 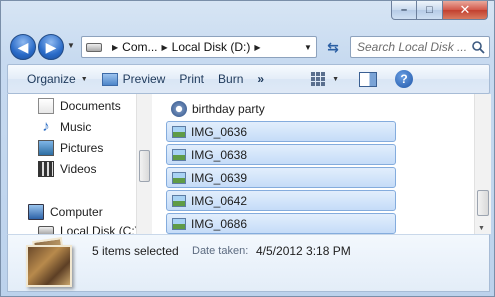 I want to click on organize-label: Organize, so click(x=51, y=79).